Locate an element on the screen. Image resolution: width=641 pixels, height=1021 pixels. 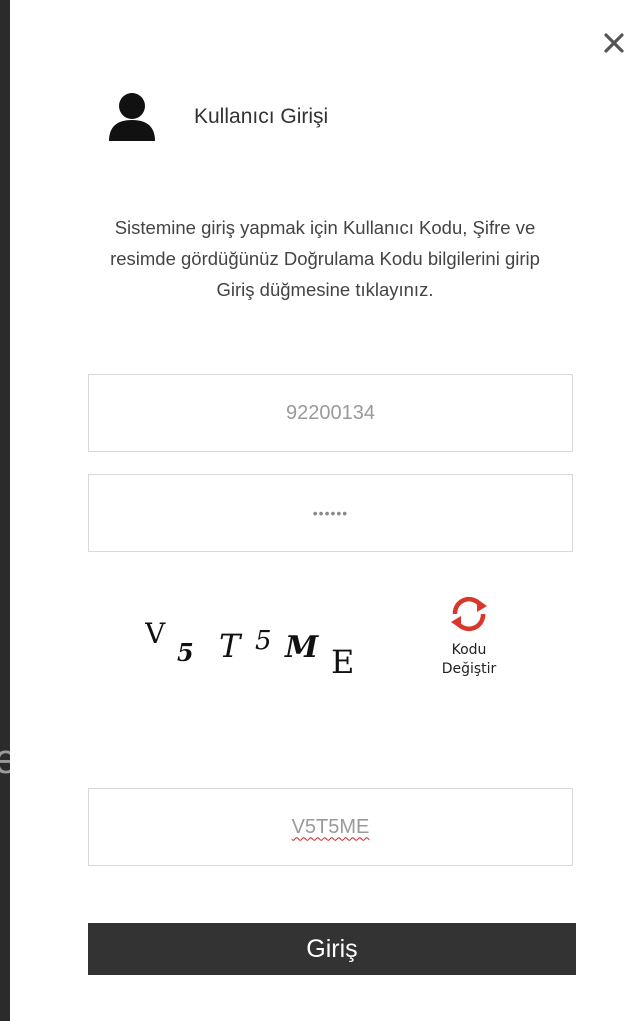
user-icon is located at coordinates (132, 117).